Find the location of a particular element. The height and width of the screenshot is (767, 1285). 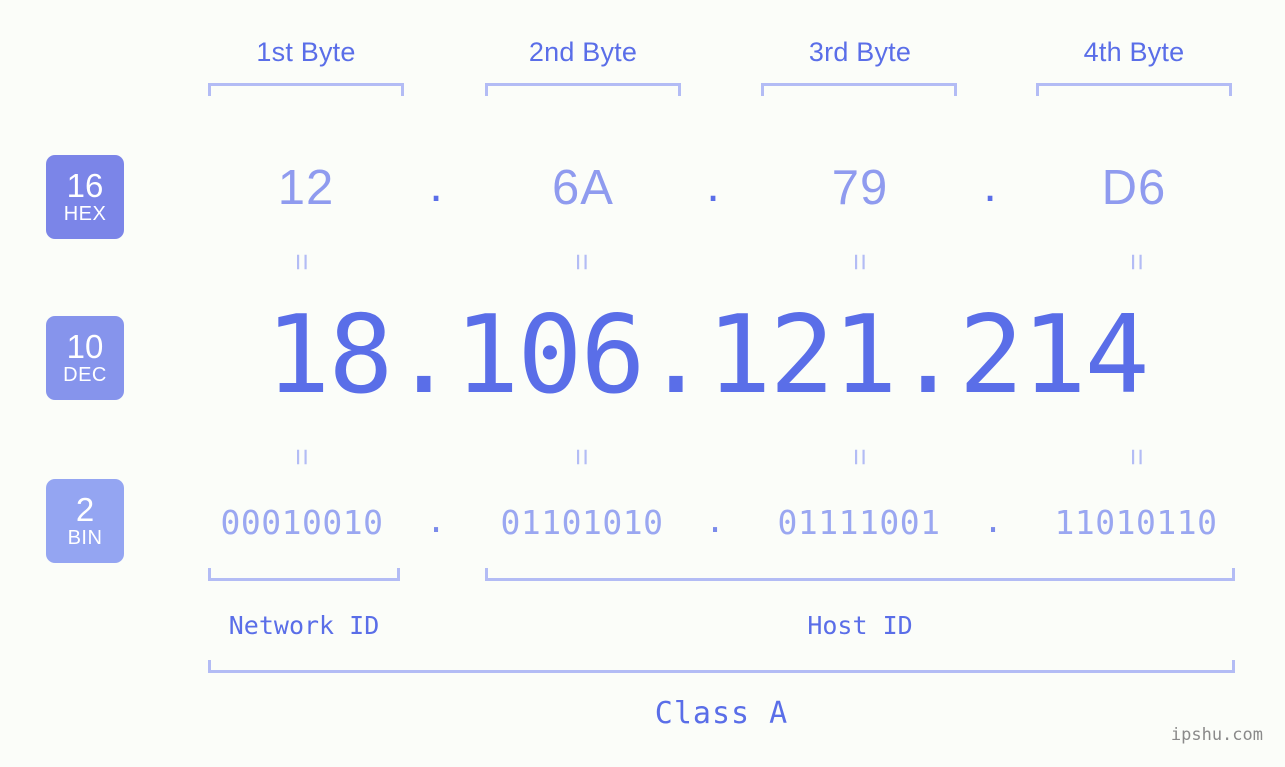

equals-mark-dec-bin-3: = is located at coordinates (859, 457).